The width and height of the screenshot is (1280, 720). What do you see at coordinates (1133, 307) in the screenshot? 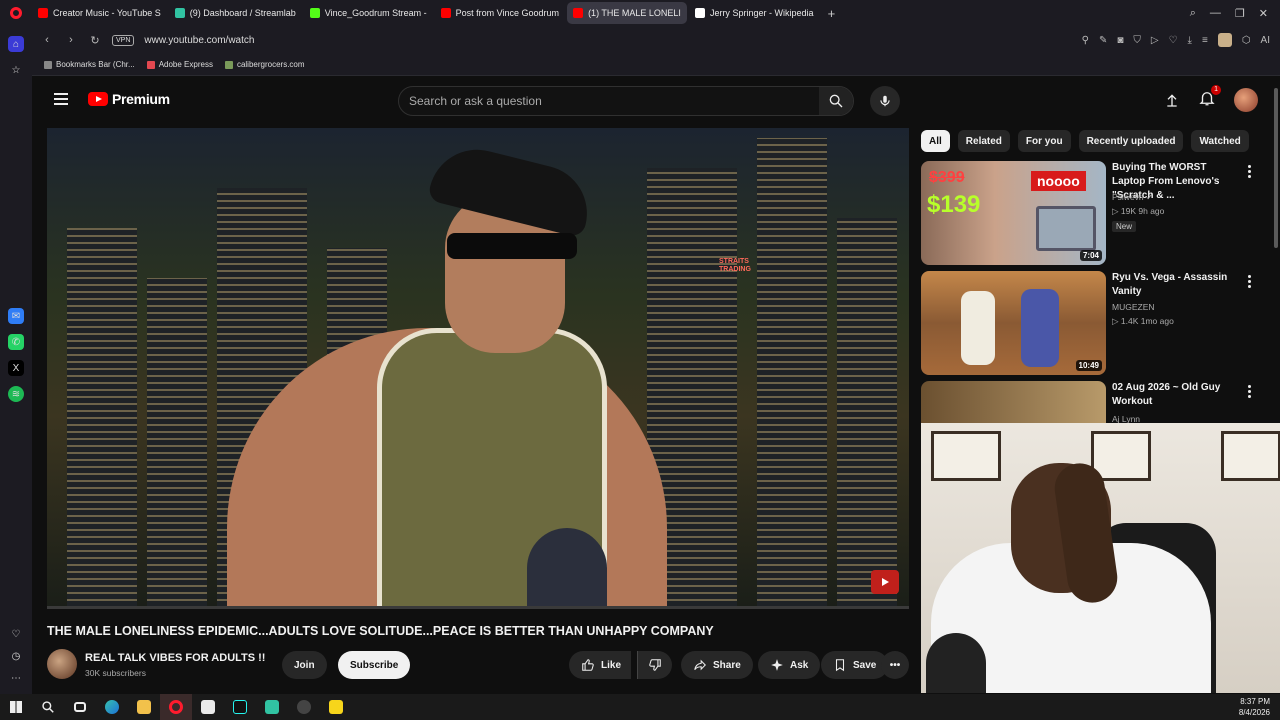
I see `recommended-channel: MUGEZEN` at bounding box center [1133, 307].